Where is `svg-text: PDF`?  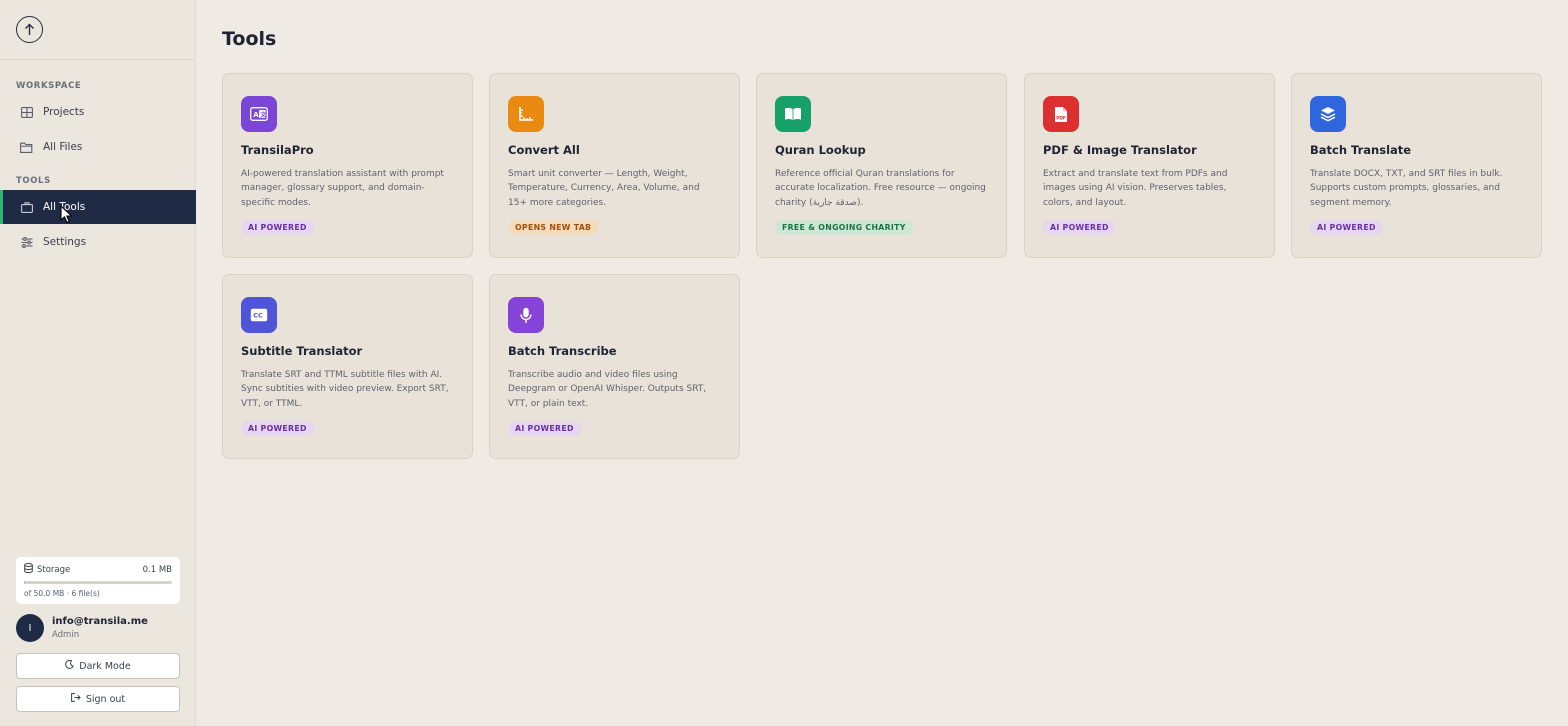 svg-text: PDF is located at coordinates (1061, 118).